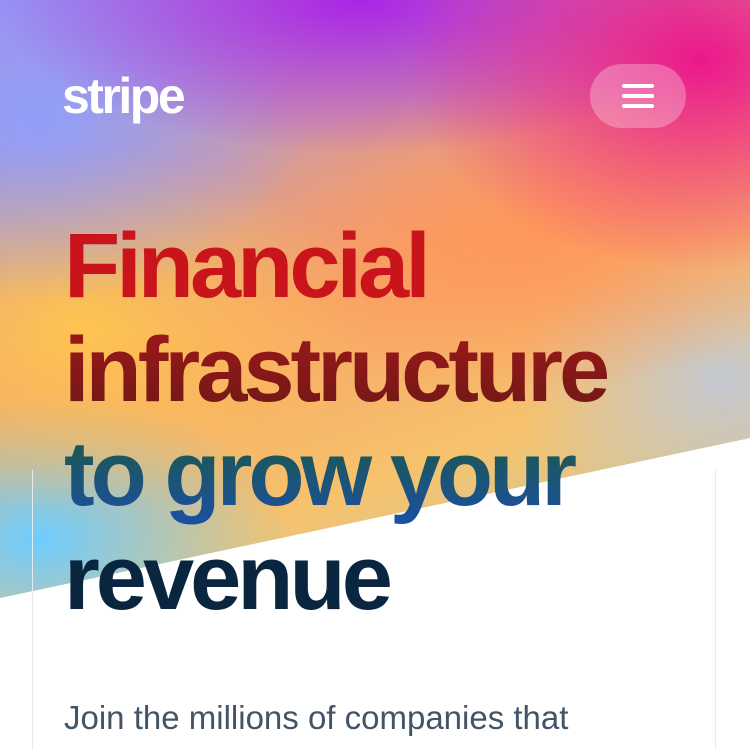 The width and height of the screenshot is (750, 750). Describe the element at coordinates (228, 578) in the screenshot. I see `headline-line: revenue` at that location.